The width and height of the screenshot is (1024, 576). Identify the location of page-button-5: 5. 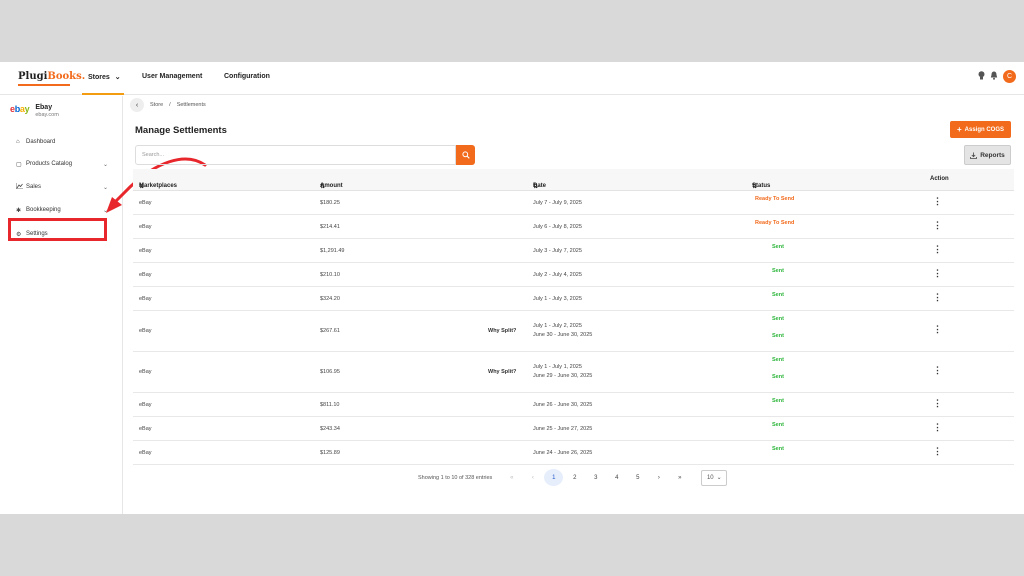
(637, 477).